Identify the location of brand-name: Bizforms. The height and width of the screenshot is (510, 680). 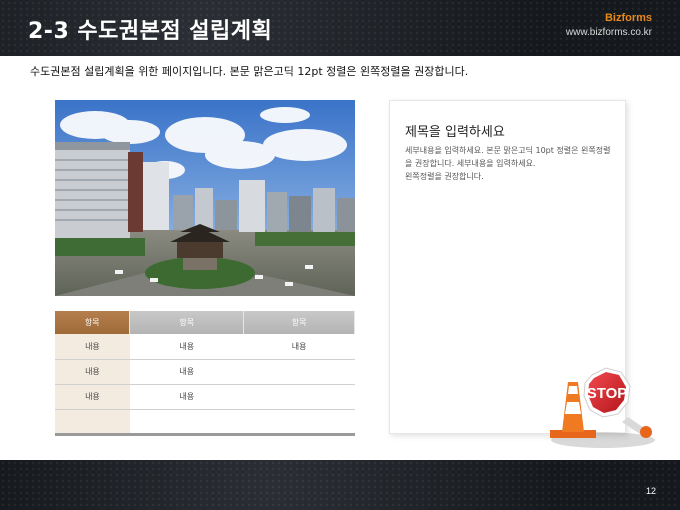
(628, 18).